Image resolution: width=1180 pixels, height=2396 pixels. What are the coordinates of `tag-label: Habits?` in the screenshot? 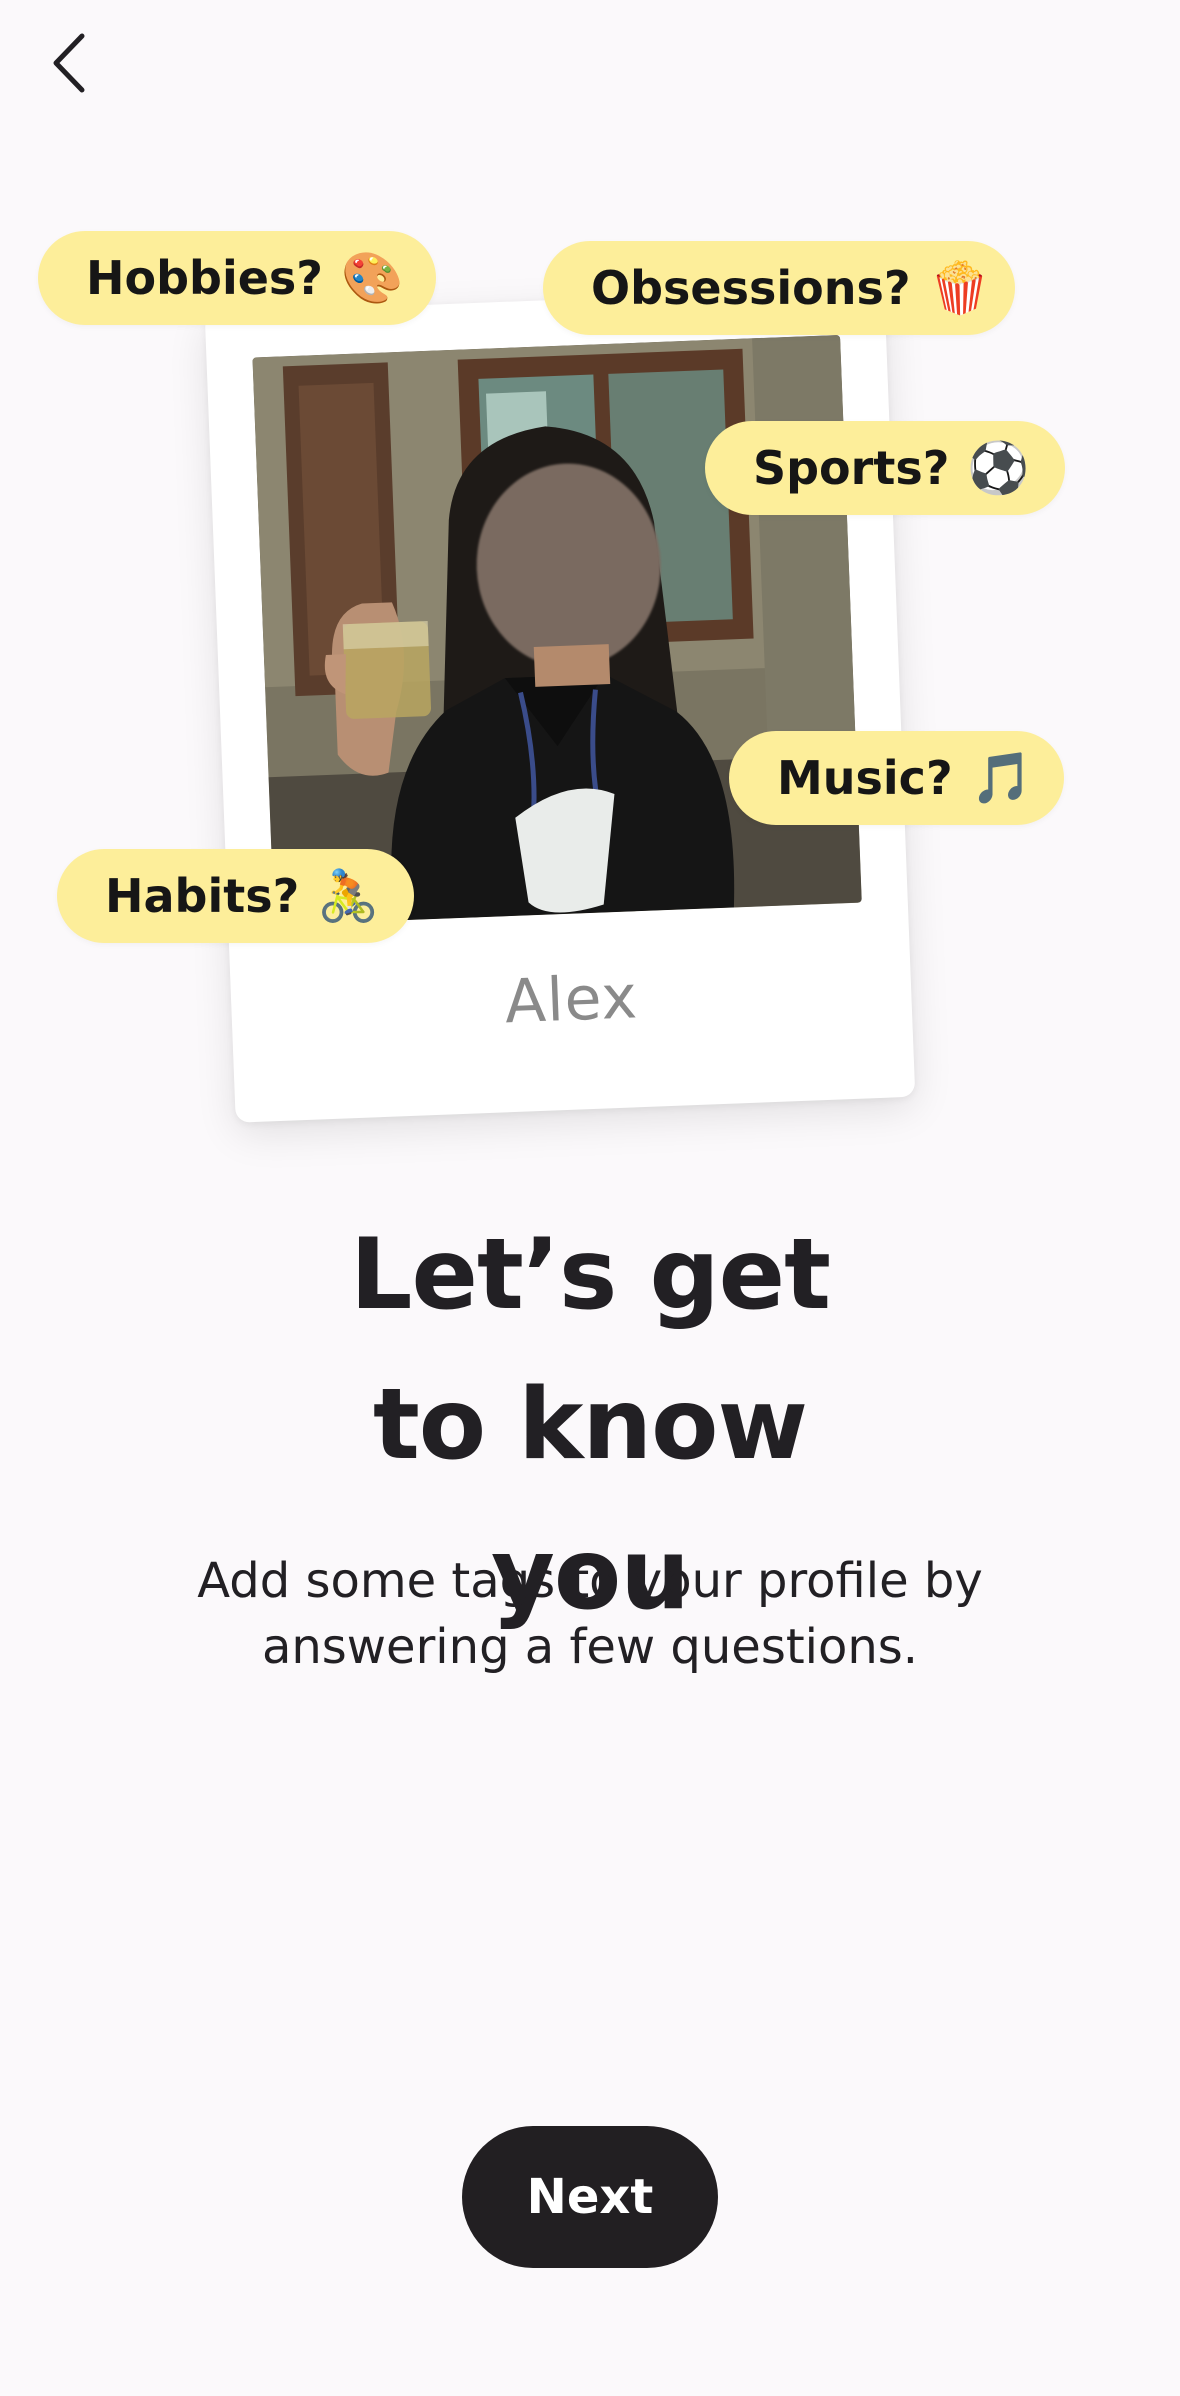 It's located at (202, 896).